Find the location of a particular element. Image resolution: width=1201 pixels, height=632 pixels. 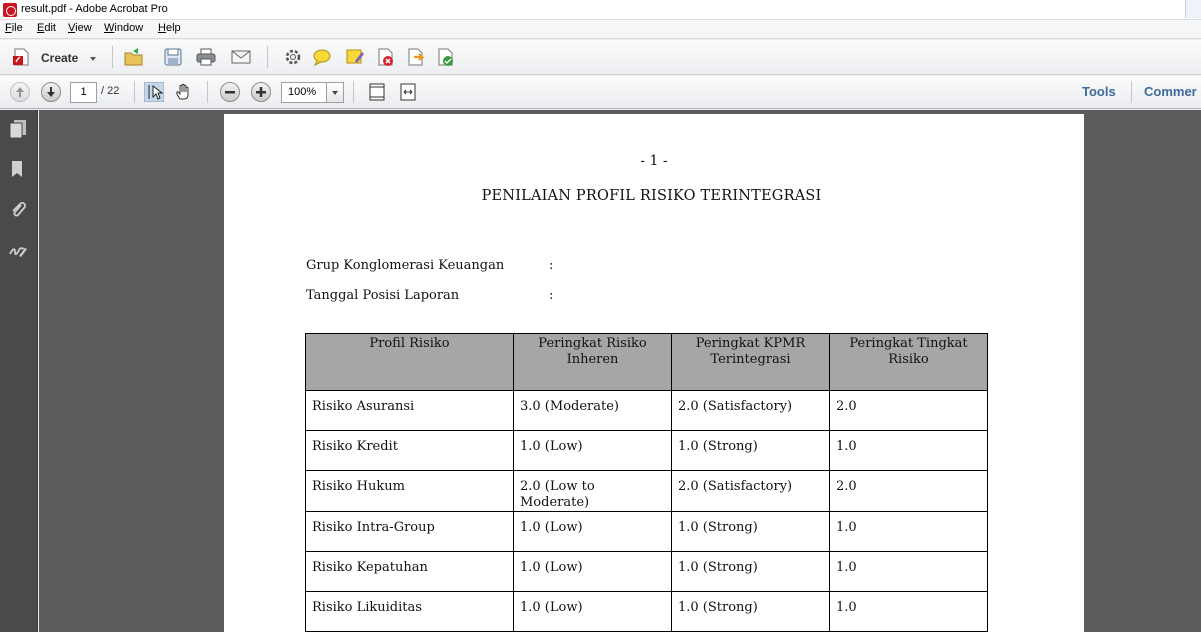

menu-help: Help is located at coordinates (169, 28).